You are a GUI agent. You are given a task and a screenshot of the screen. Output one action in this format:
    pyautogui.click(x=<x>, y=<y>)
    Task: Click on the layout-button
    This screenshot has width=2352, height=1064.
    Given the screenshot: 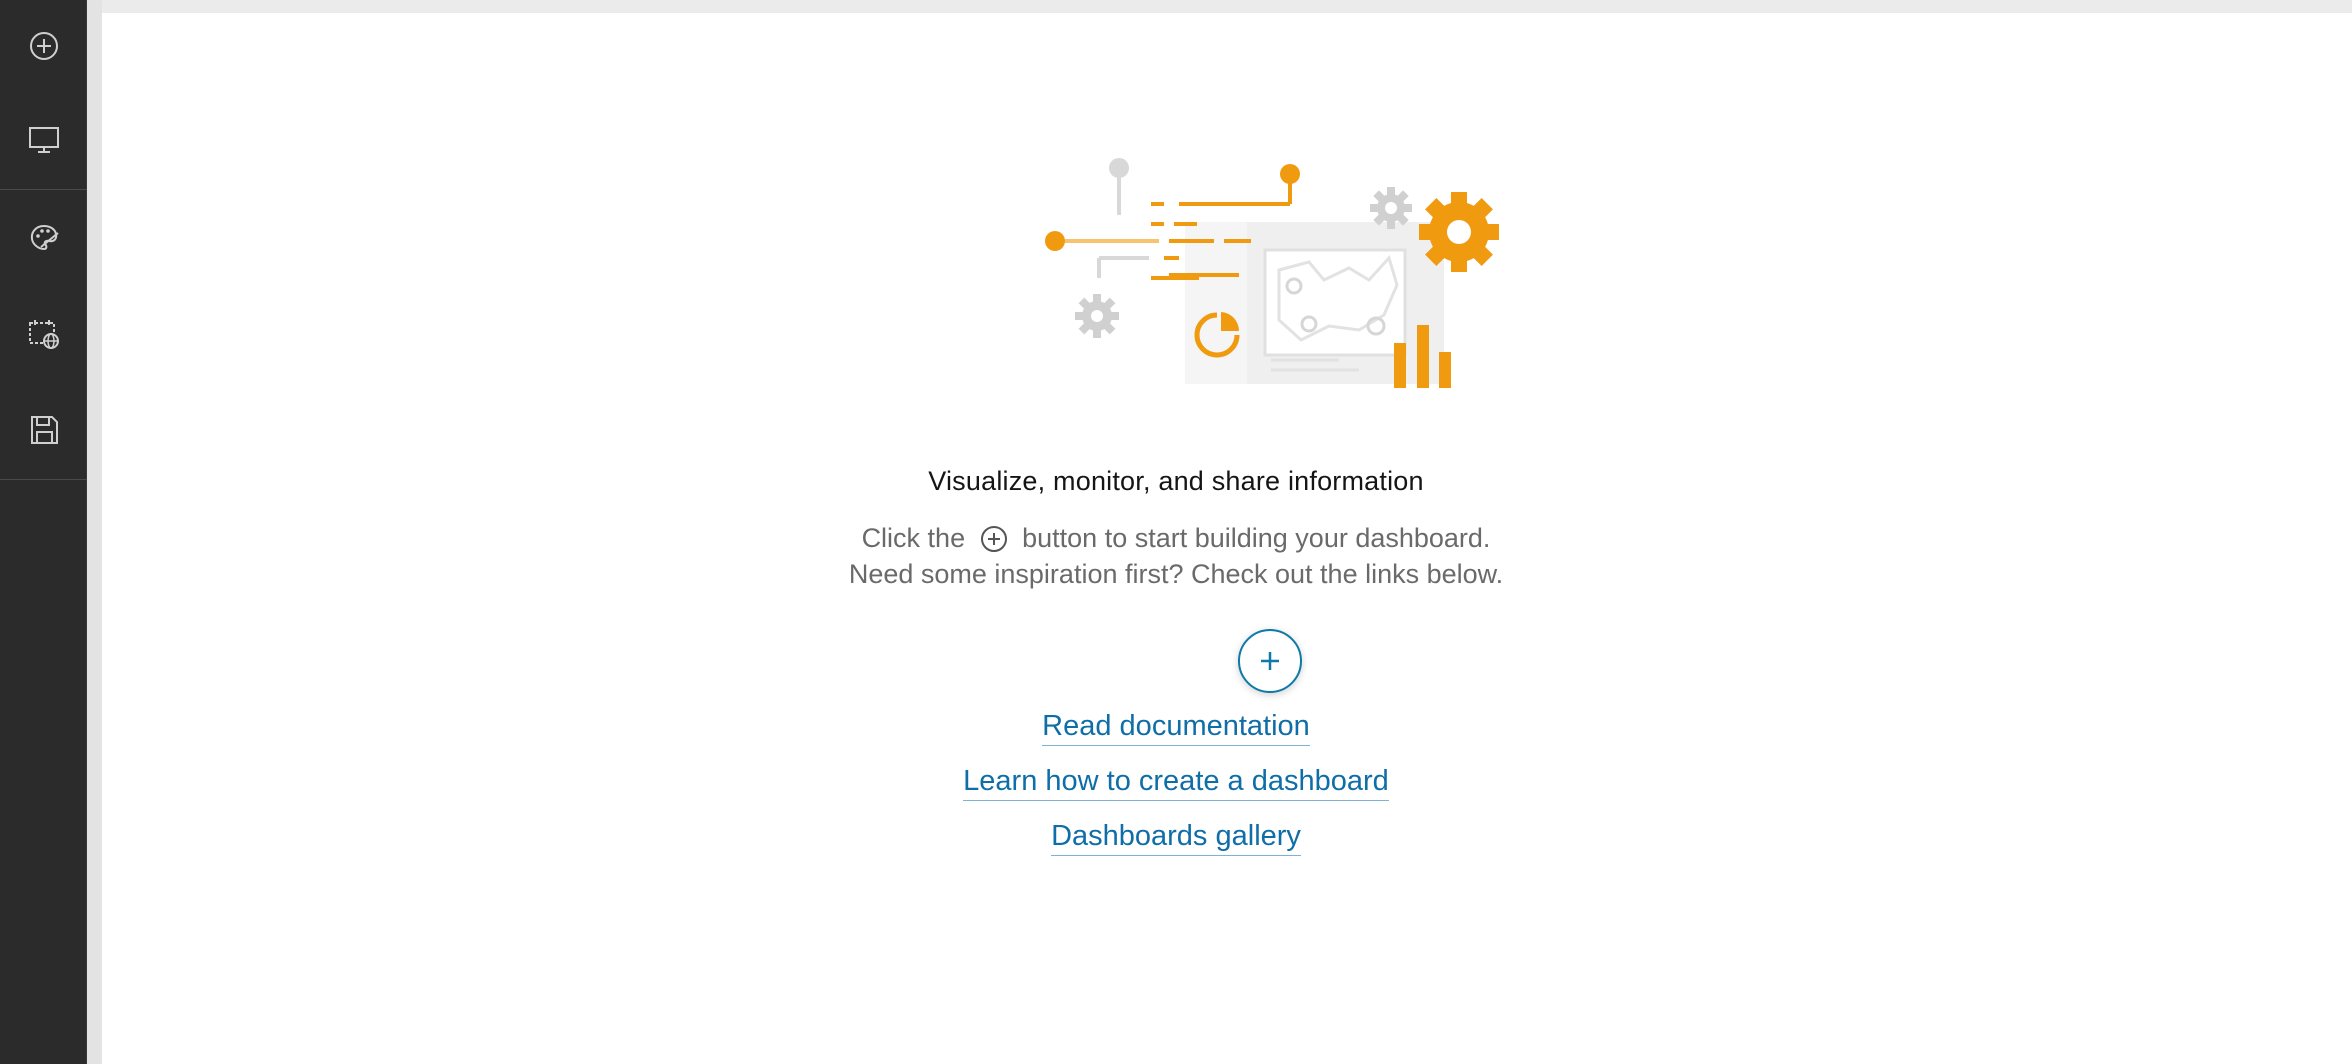 What is the action you would take?
    pyautogui.click(x=43, y=140)
    